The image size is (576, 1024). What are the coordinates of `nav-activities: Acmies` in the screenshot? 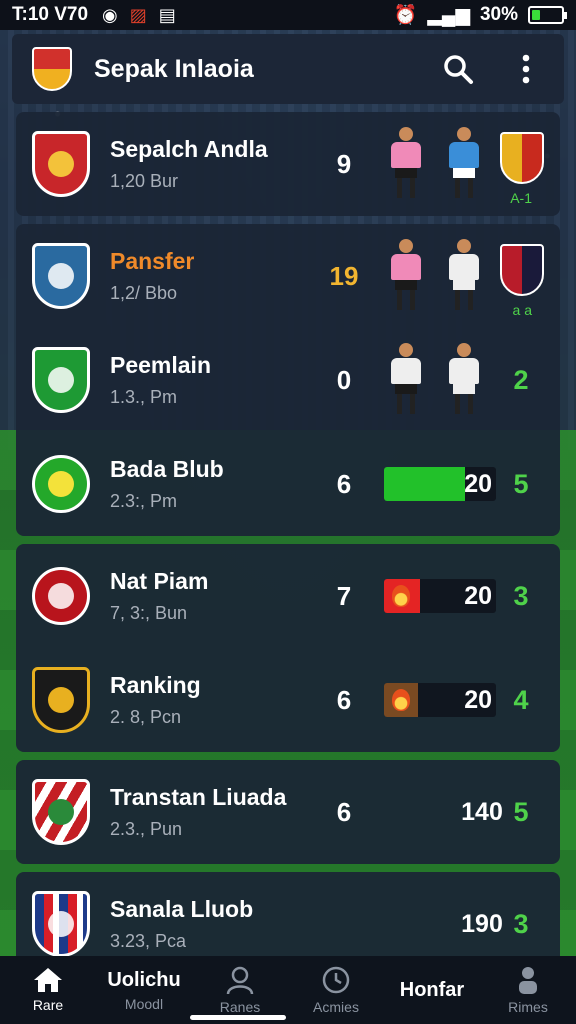 It's located at (336, 990).